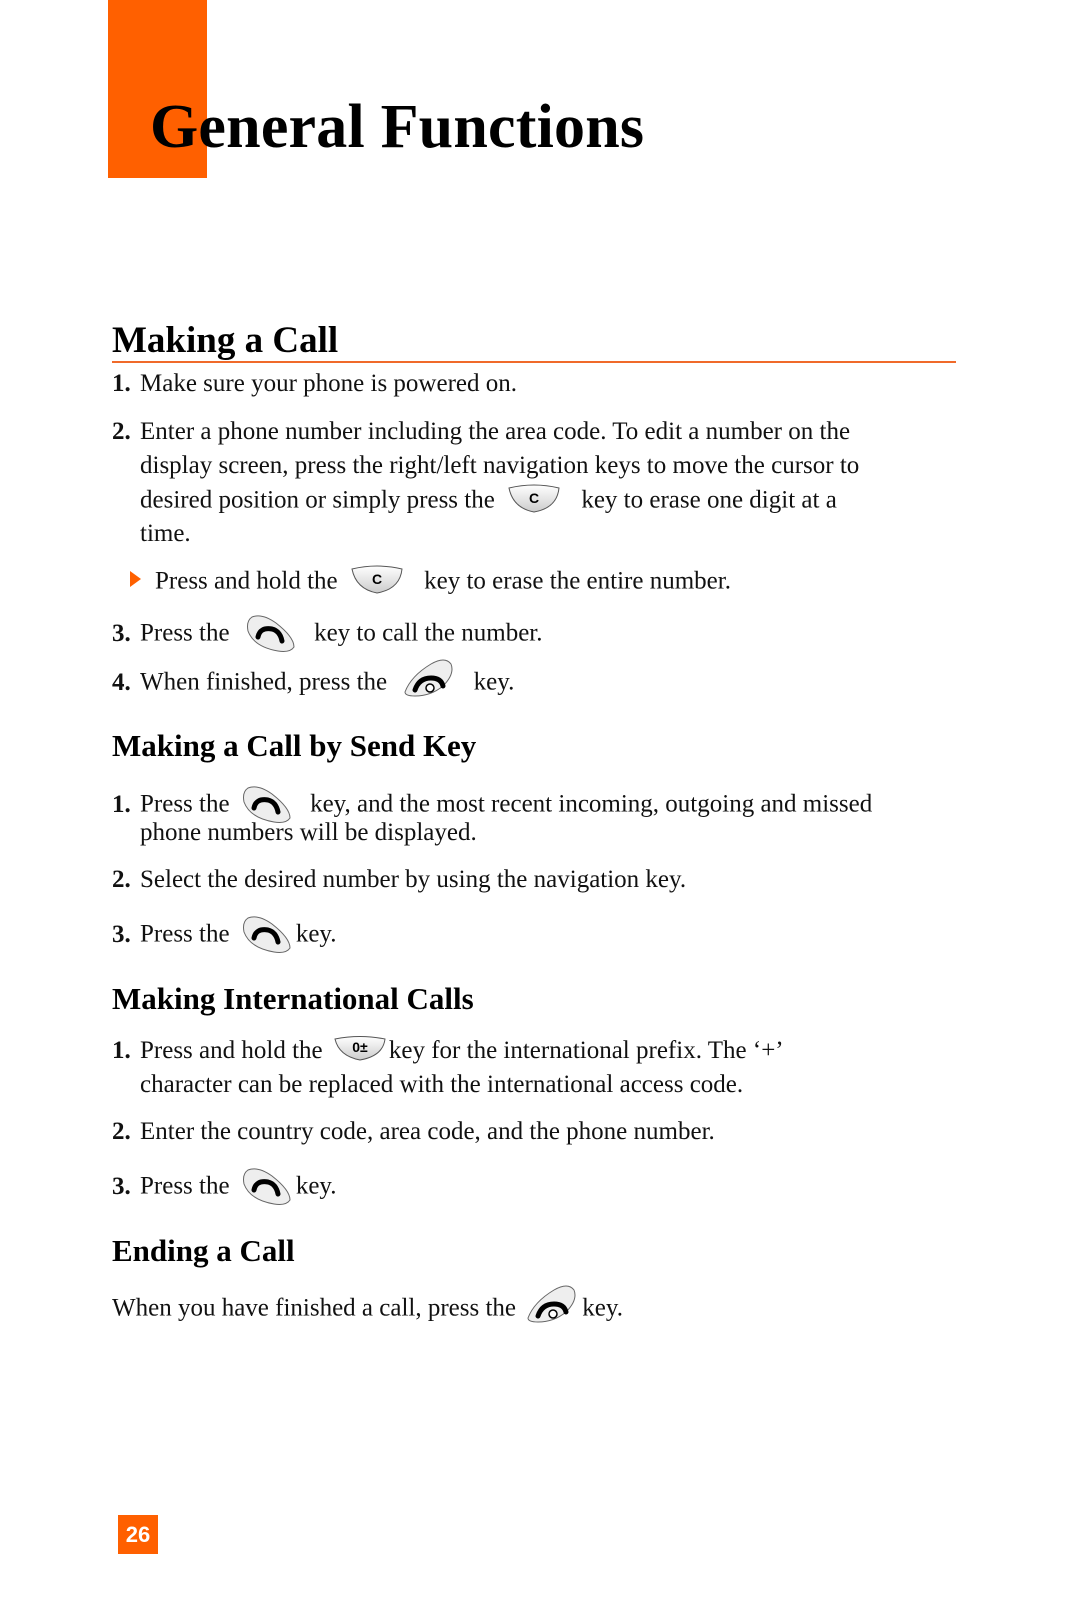  I want to click on step-1-cont: phone numbers will be displayed., so click(308, 832).